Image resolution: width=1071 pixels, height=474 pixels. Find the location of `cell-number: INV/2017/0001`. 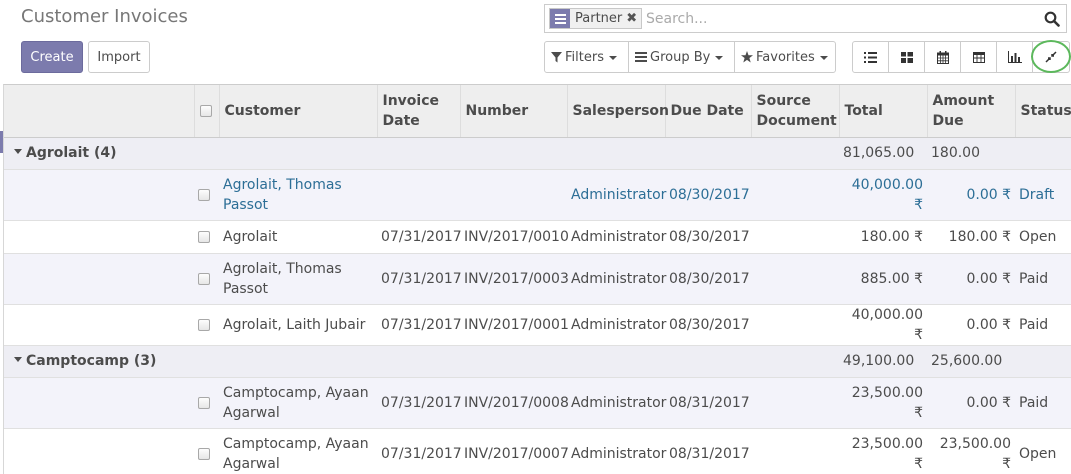

cell-number: INV/2017/0001 is located at coordinates (514, 325).